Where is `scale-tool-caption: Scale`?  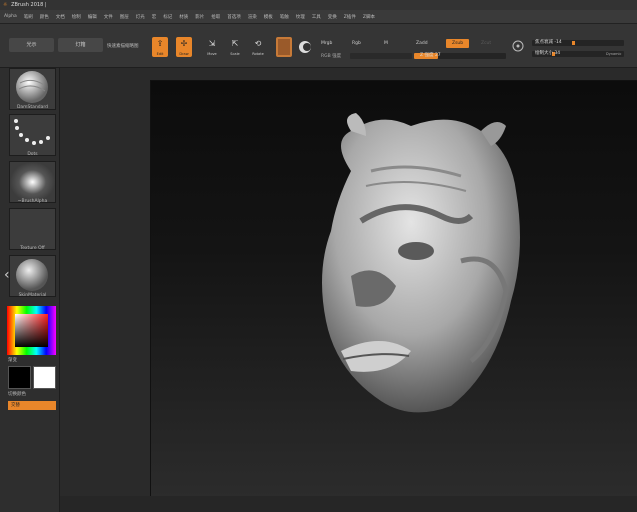
scale-tool-caption: Scale is located at coordinates (235, 54).